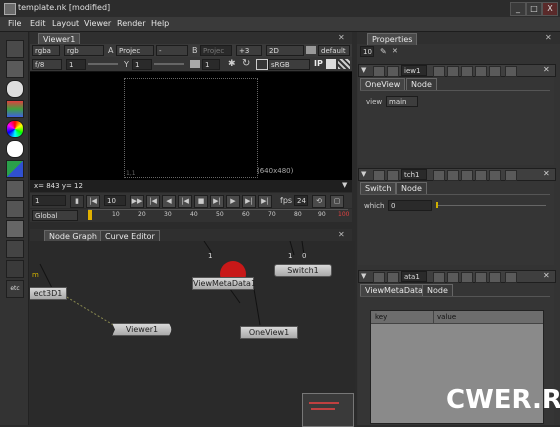  Describe the element at coordinates (142, 64) in the screenshot. I see `gamma-field: 1` at that location.